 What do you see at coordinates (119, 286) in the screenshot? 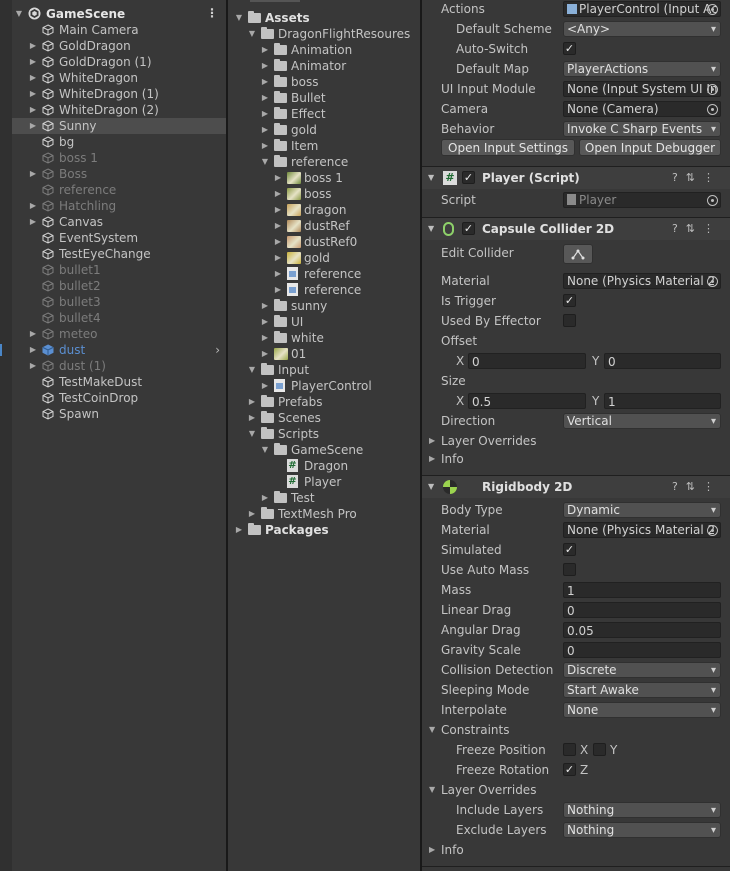
I see `hierarchy-item: bullet2` at bounding box center [119, 286].